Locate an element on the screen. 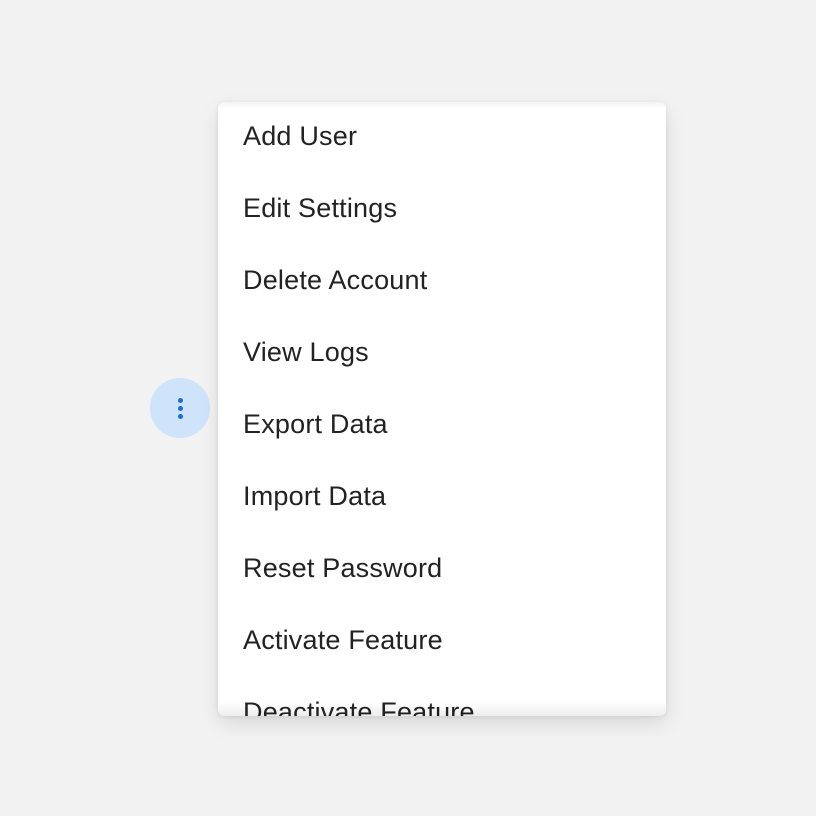  menu-item-import-data: Import Data is located at coordinates (442, 496).